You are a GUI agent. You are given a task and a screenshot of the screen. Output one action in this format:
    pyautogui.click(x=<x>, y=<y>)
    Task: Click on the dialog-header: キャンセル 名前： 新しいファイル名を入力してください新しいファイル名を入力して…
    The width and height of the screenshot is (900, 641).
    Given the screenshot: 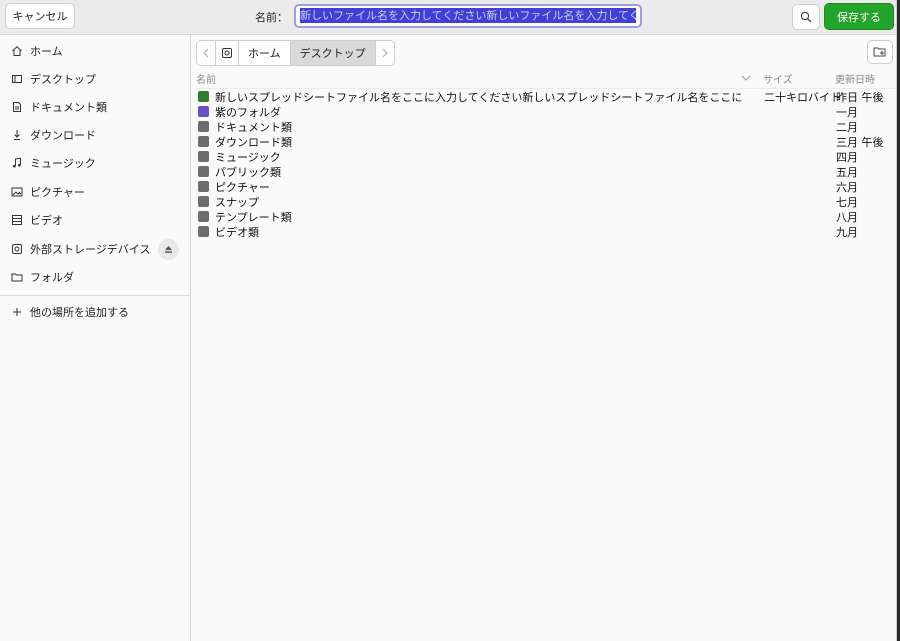 What is the action you would take?
    pyautogui.click(x=448, y=17)
    